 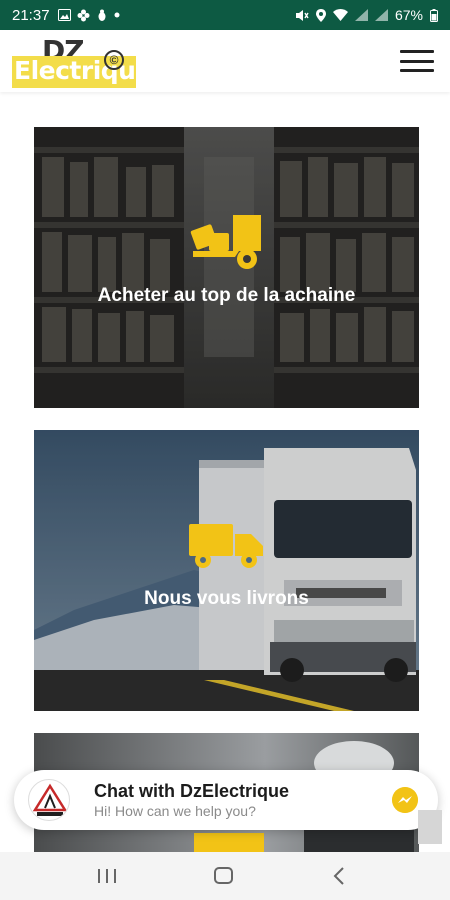 I want to click on scroll-top-button, so click(x=430, y=827).